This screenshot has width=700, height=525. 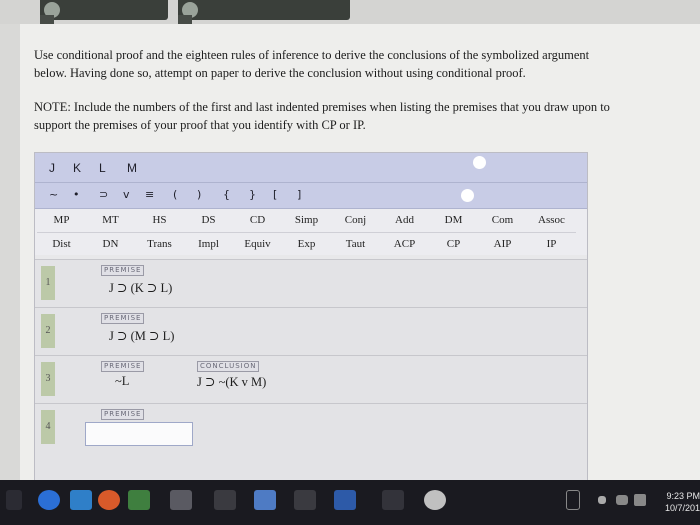 I want to click on taskbar-clock: 9:23 PM 10/7/201, so click(x=676, y=502).